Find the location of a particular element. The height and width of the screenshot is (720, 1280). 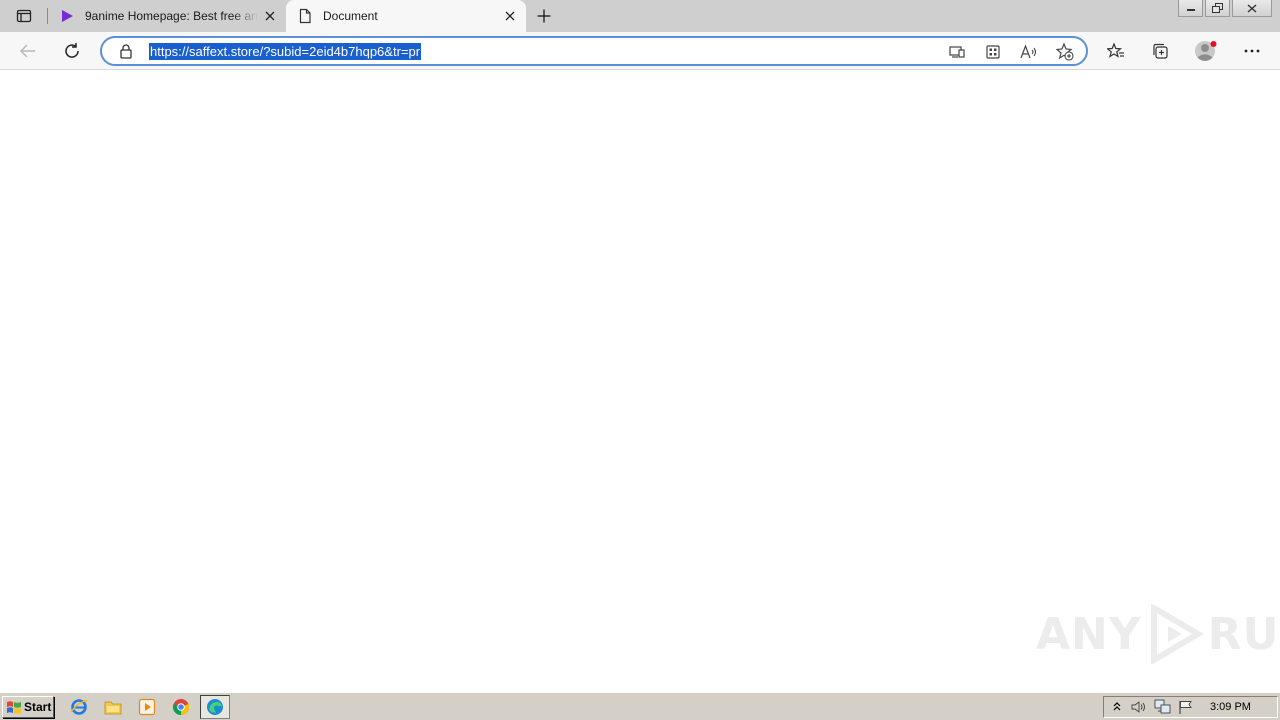

anyrun-watermark: ANY RUN is located at coordinates (1158, 634).